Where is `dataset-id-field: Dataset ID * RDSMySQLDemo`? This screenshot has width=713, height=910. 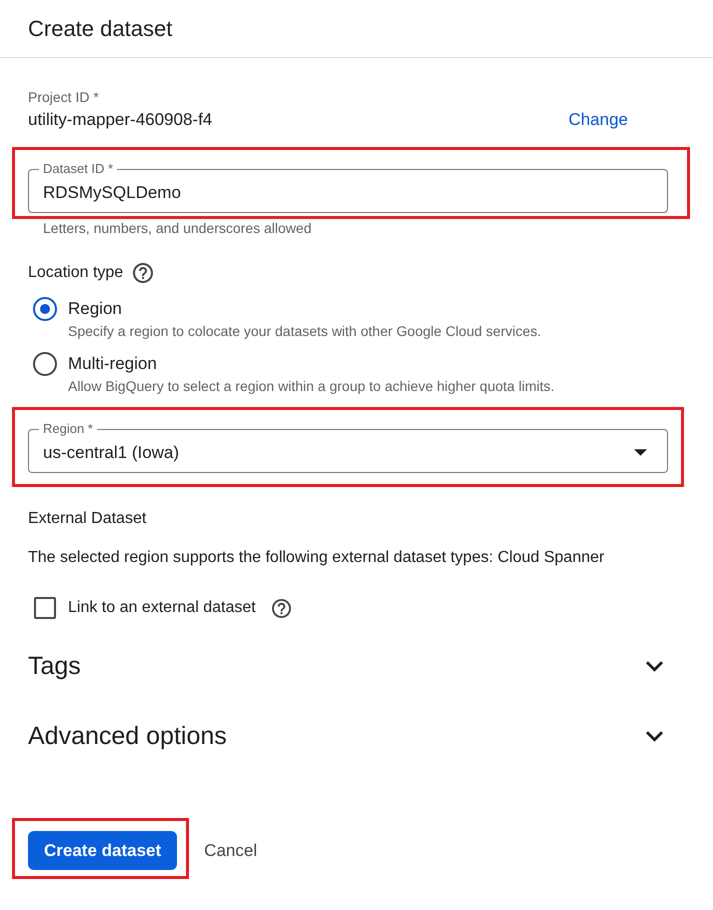 dataset-id-field: Dataset ID * RDSMySQLDemo is located at coordinates (348, 187).